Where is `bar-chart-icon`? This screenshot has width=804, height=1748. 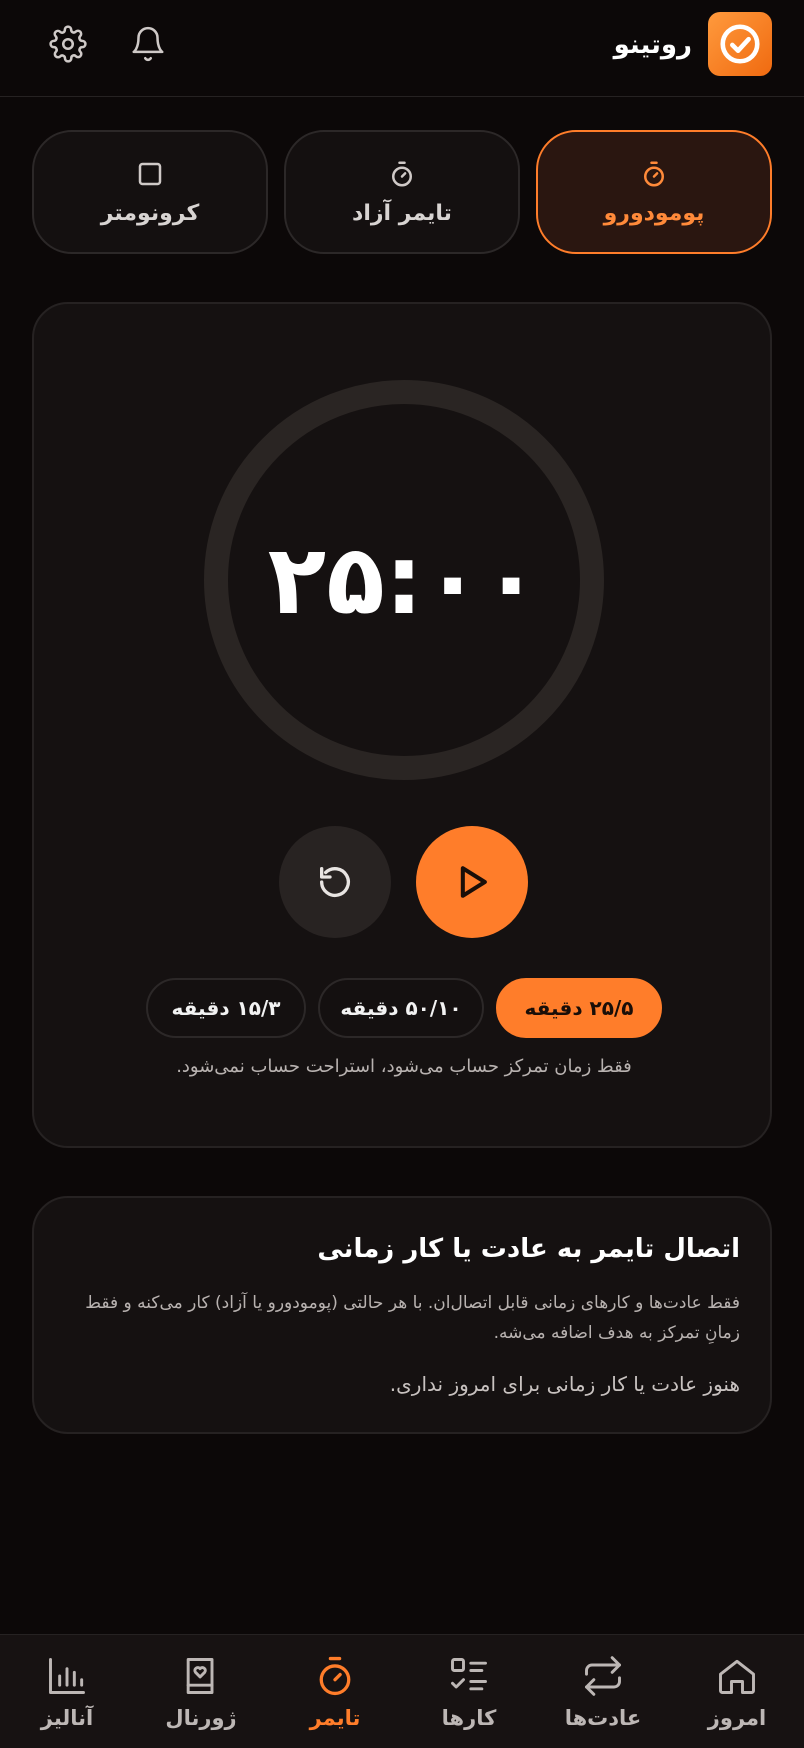 bar-chart-icon is located at coordinates (67, 1676).